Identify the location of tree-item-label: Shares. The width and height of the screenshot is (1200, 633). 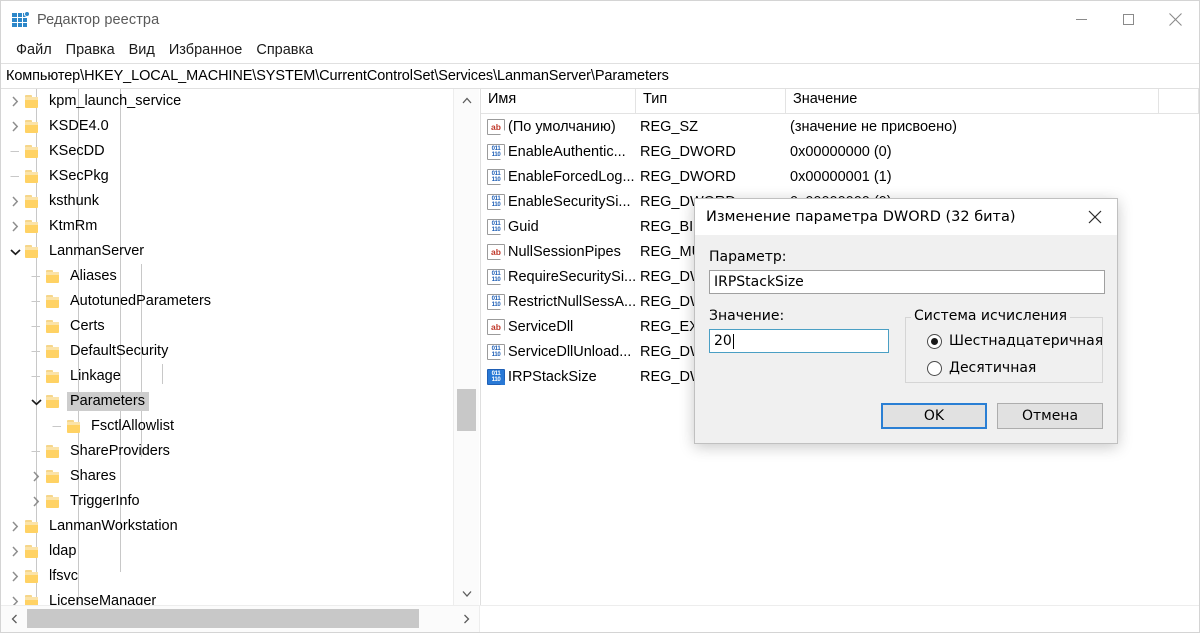
(93, 476).